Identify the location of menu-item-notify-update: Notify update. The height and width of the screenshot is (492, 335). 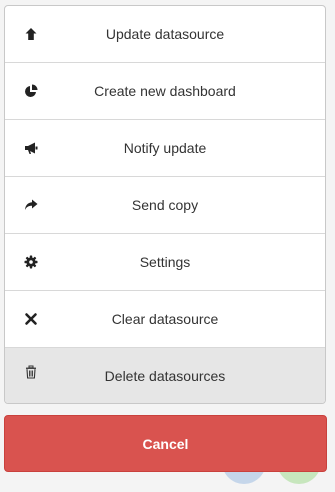
(165, 148).